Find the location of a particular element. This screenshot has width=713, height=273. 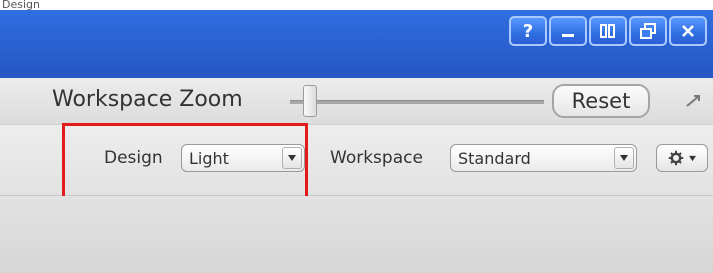

minimize-icon is located at coordinates (568, 35).